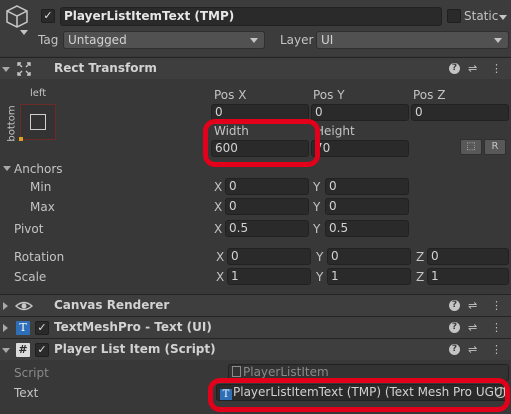 Image resolution: width=511 pixels, height=414 pixels. What do you see at coordinates (23, 350) in the screenshot?
I see `hash-icon: #` at bounding box center [23, 350].